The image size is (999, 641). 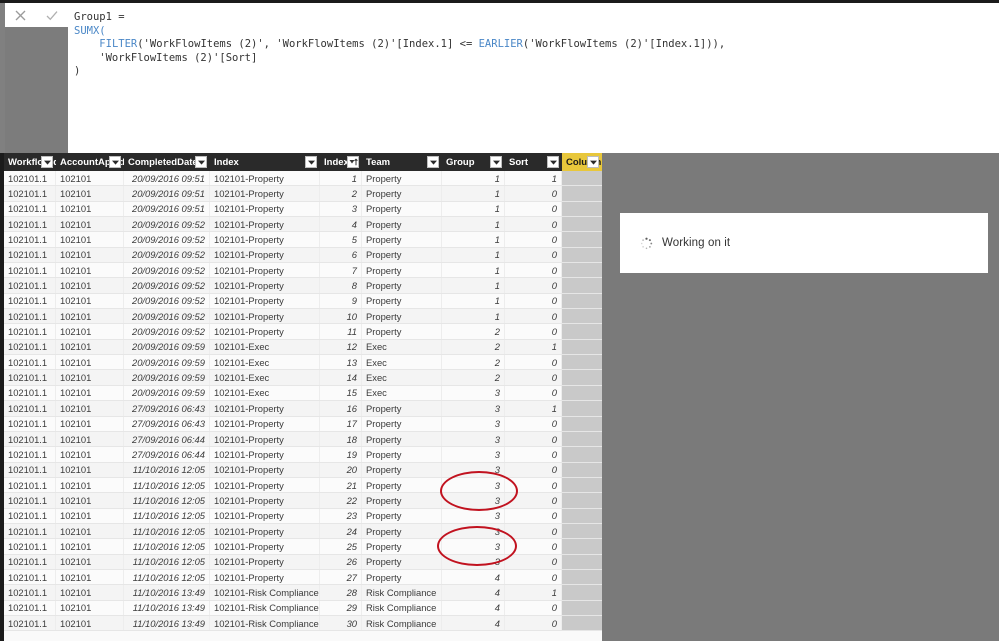 I want to click on cell-index1: 7, so click(x=341, y=270).